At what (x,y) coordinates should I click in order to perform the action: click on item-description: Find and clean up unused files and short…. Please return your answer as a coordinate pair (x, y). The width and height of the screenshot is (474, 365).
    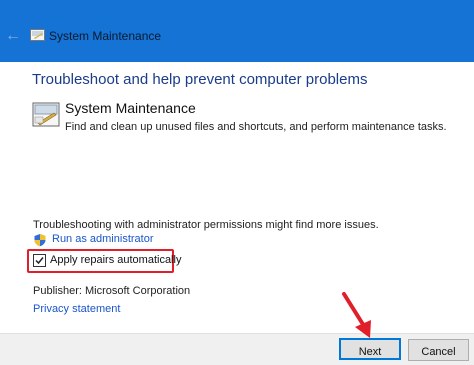
    Looking at the image, I should click on (256, 127).